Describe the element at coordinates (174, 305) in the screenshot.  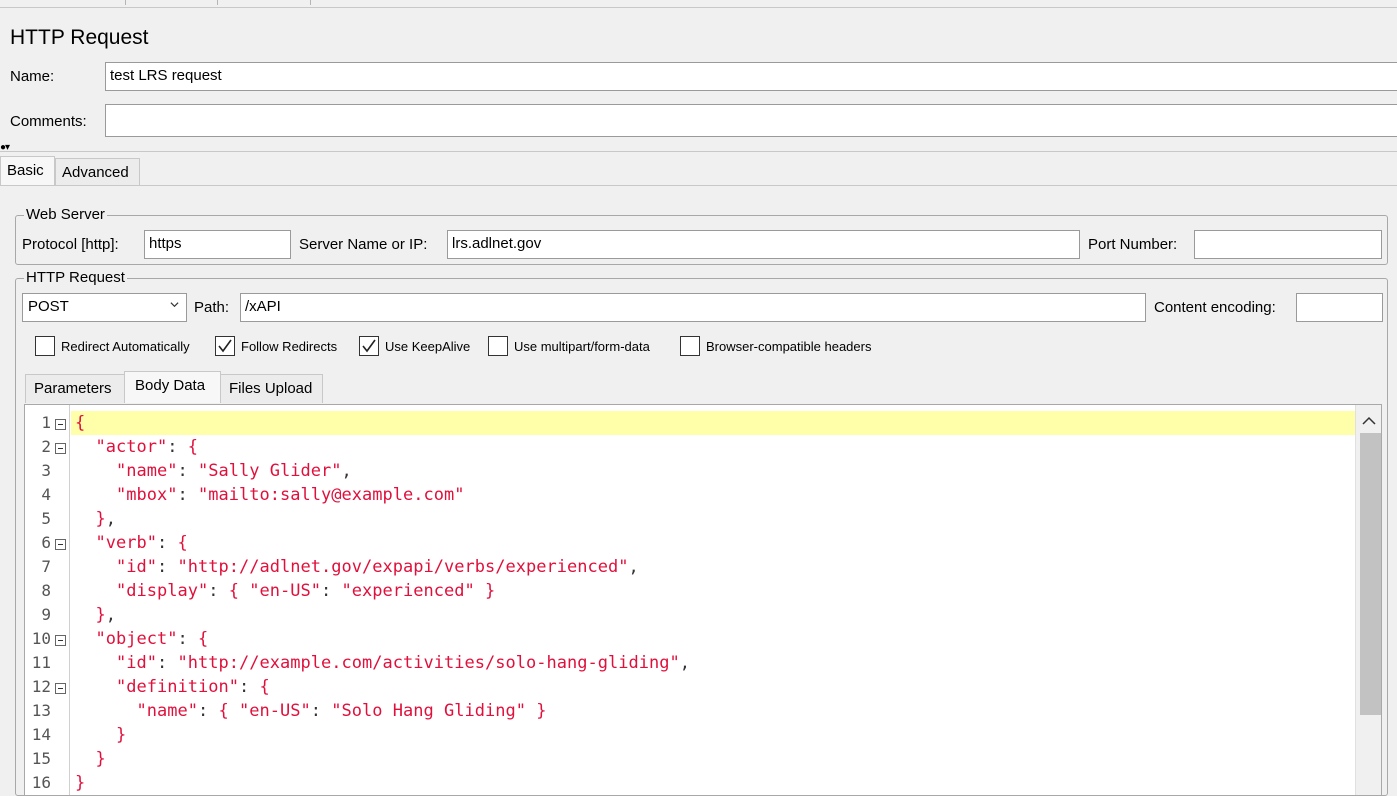
I see `chevron-down-icon` at that location.